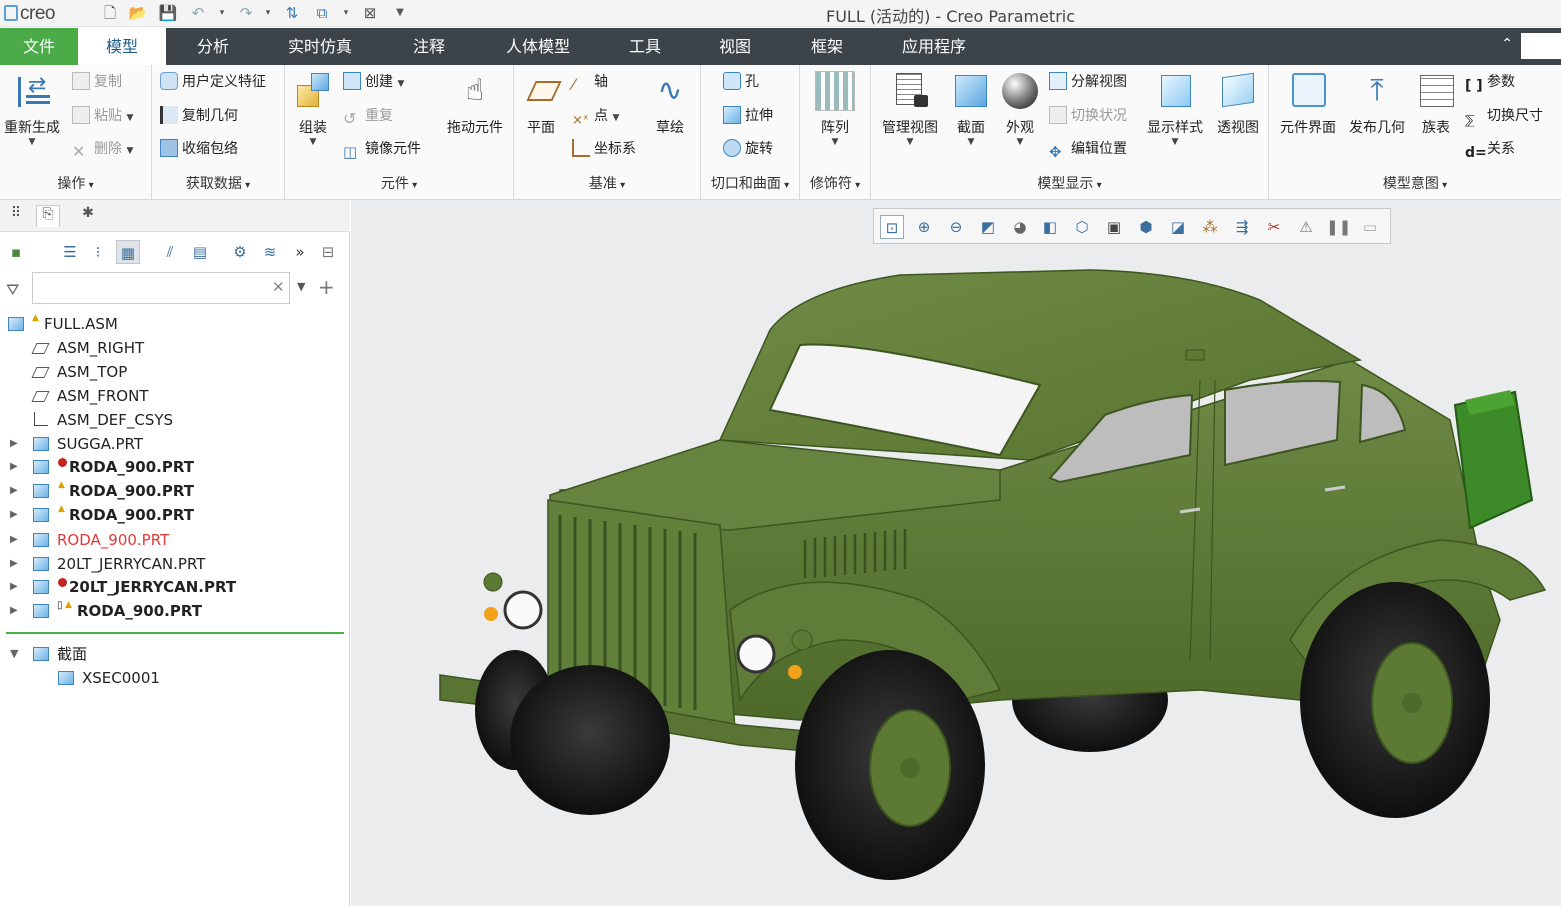 The image size is (1561, 906). Describe the element at coordinates (750, 183) in the screenshot. I see `group-label-cut-surface: 切口和曲面` at that location.